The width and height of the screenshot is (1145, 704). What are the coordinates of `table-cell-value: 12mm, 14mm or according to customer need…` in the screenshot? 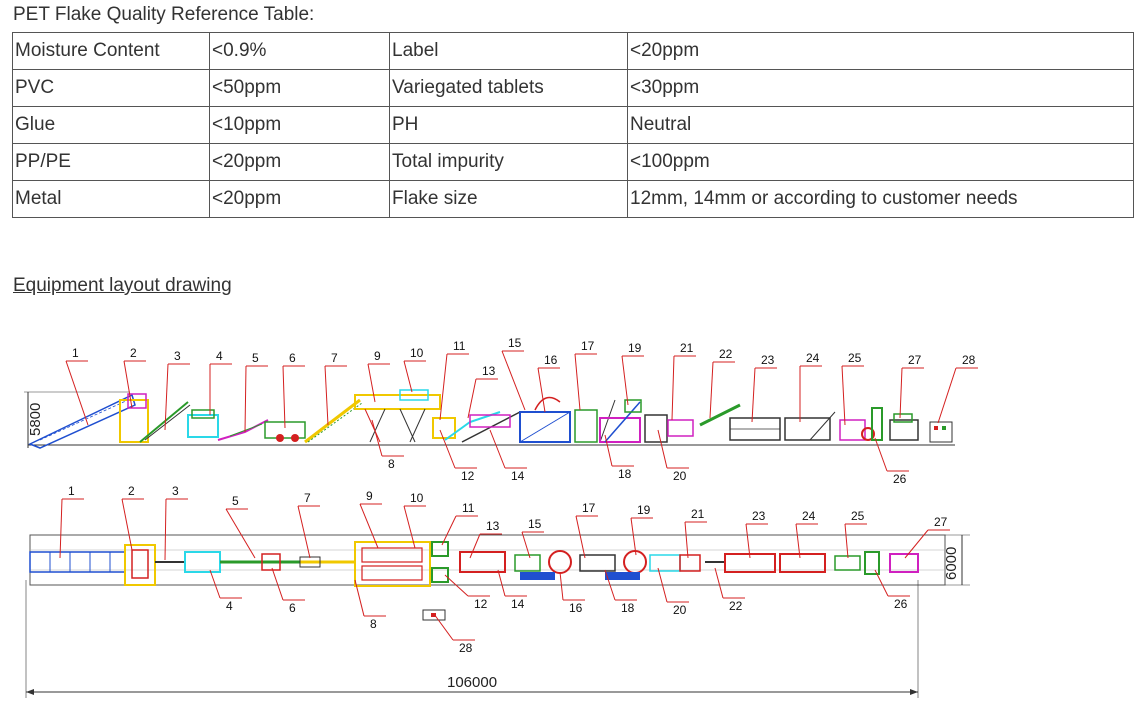 It's located at (880, 199).